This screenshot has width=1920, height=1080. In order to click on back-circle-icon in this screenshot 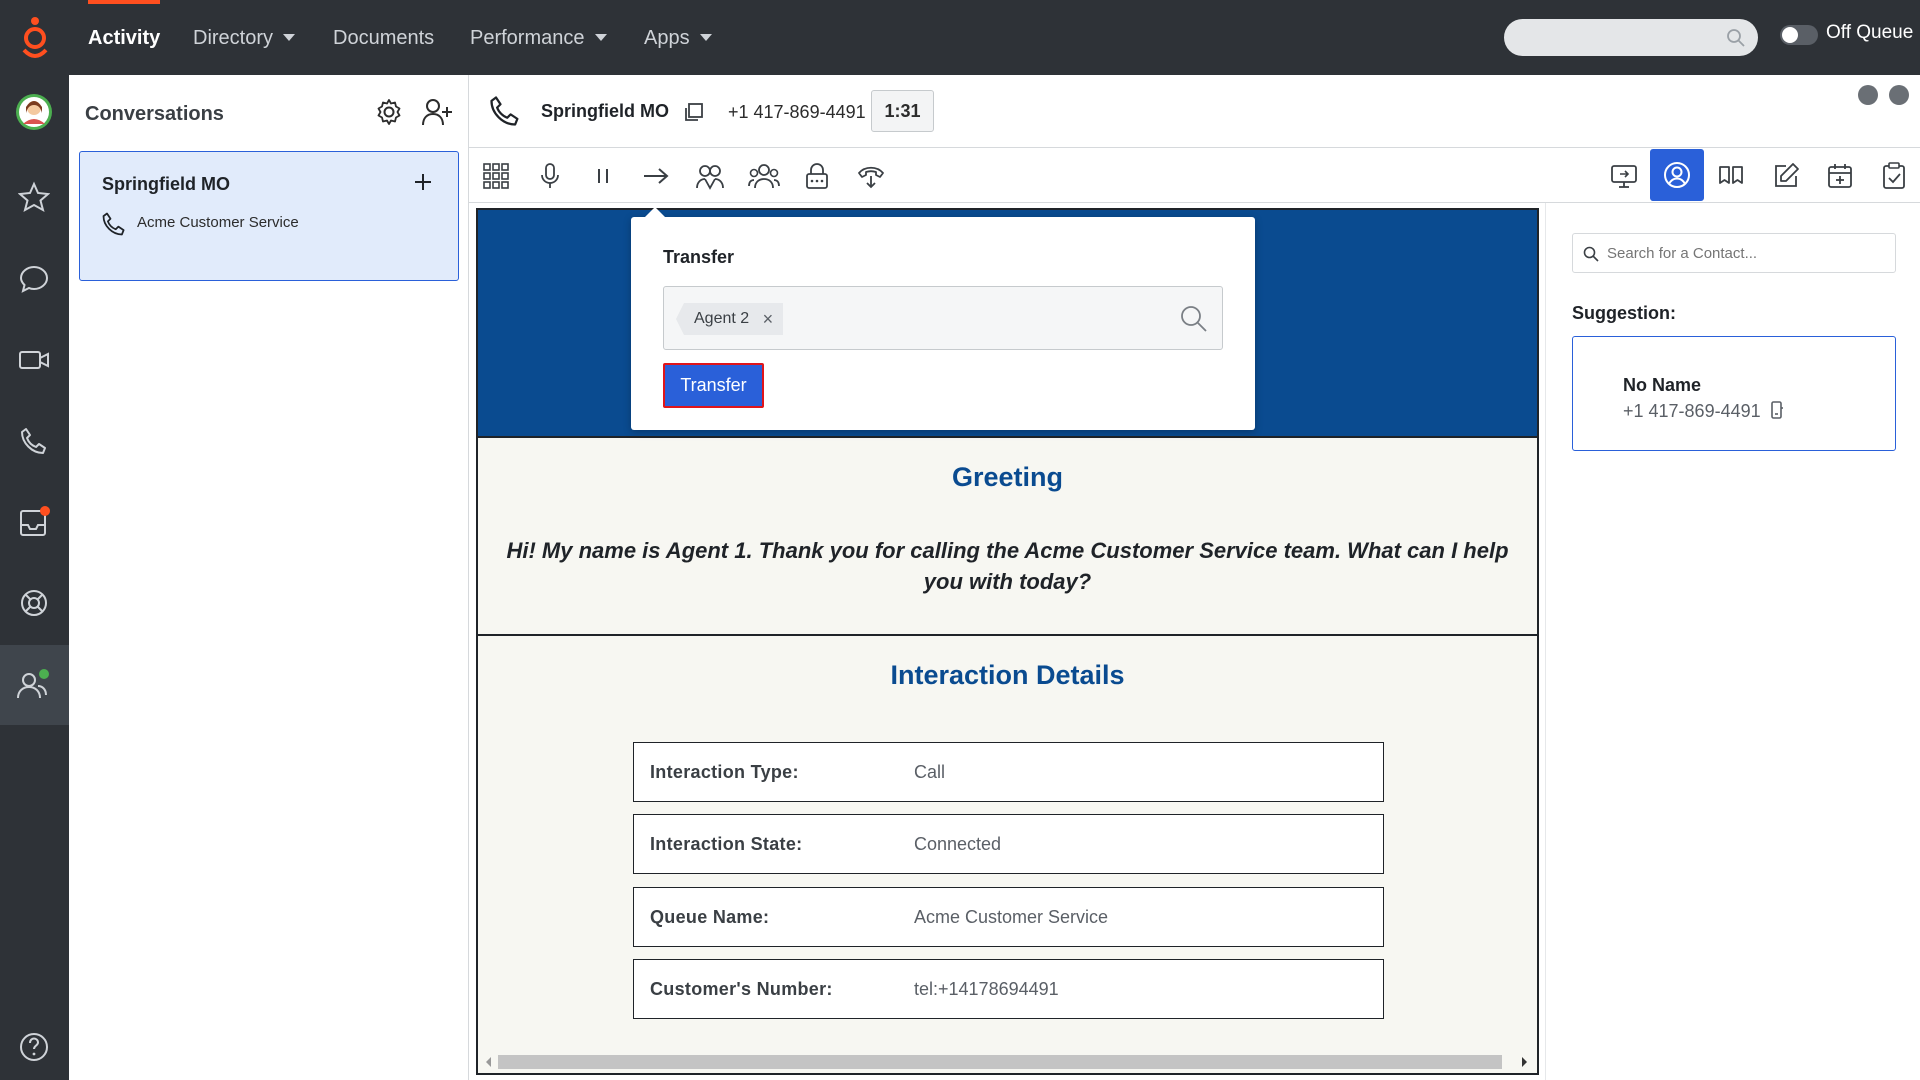, I will do `click(1868, 95)`.